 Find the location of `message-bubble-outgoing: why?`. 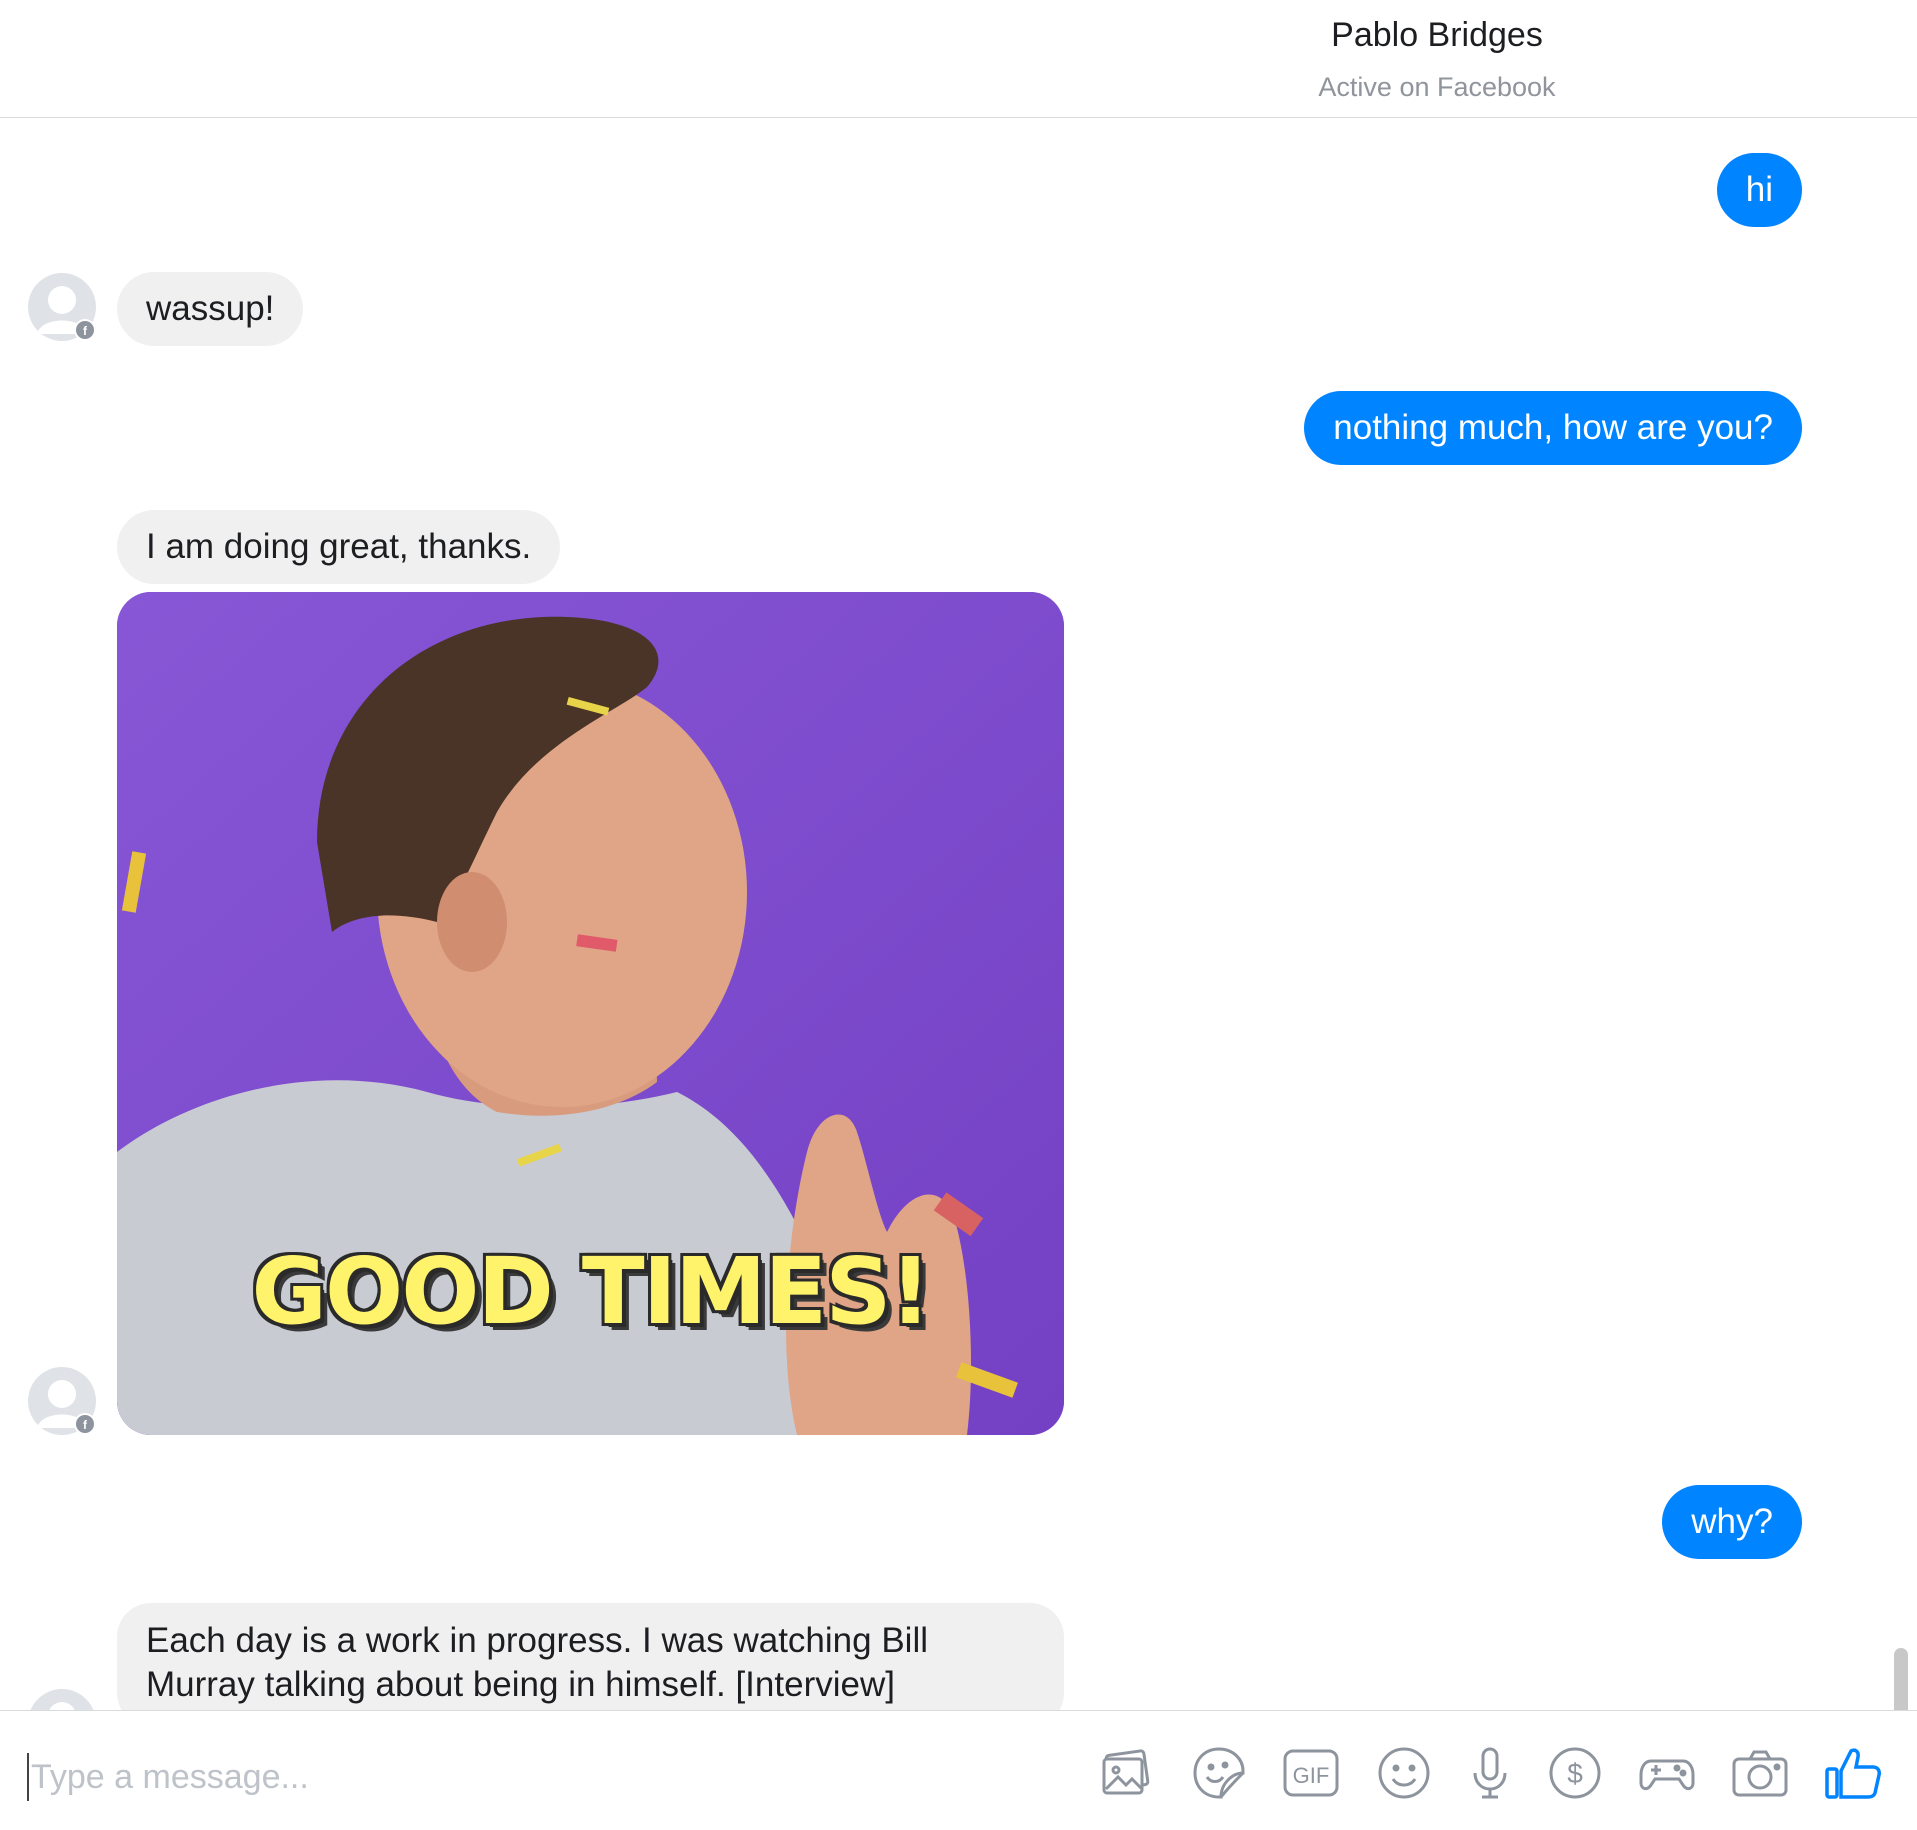

message-bubble-outgoing: why? is located at coordinates (1732, 1522).